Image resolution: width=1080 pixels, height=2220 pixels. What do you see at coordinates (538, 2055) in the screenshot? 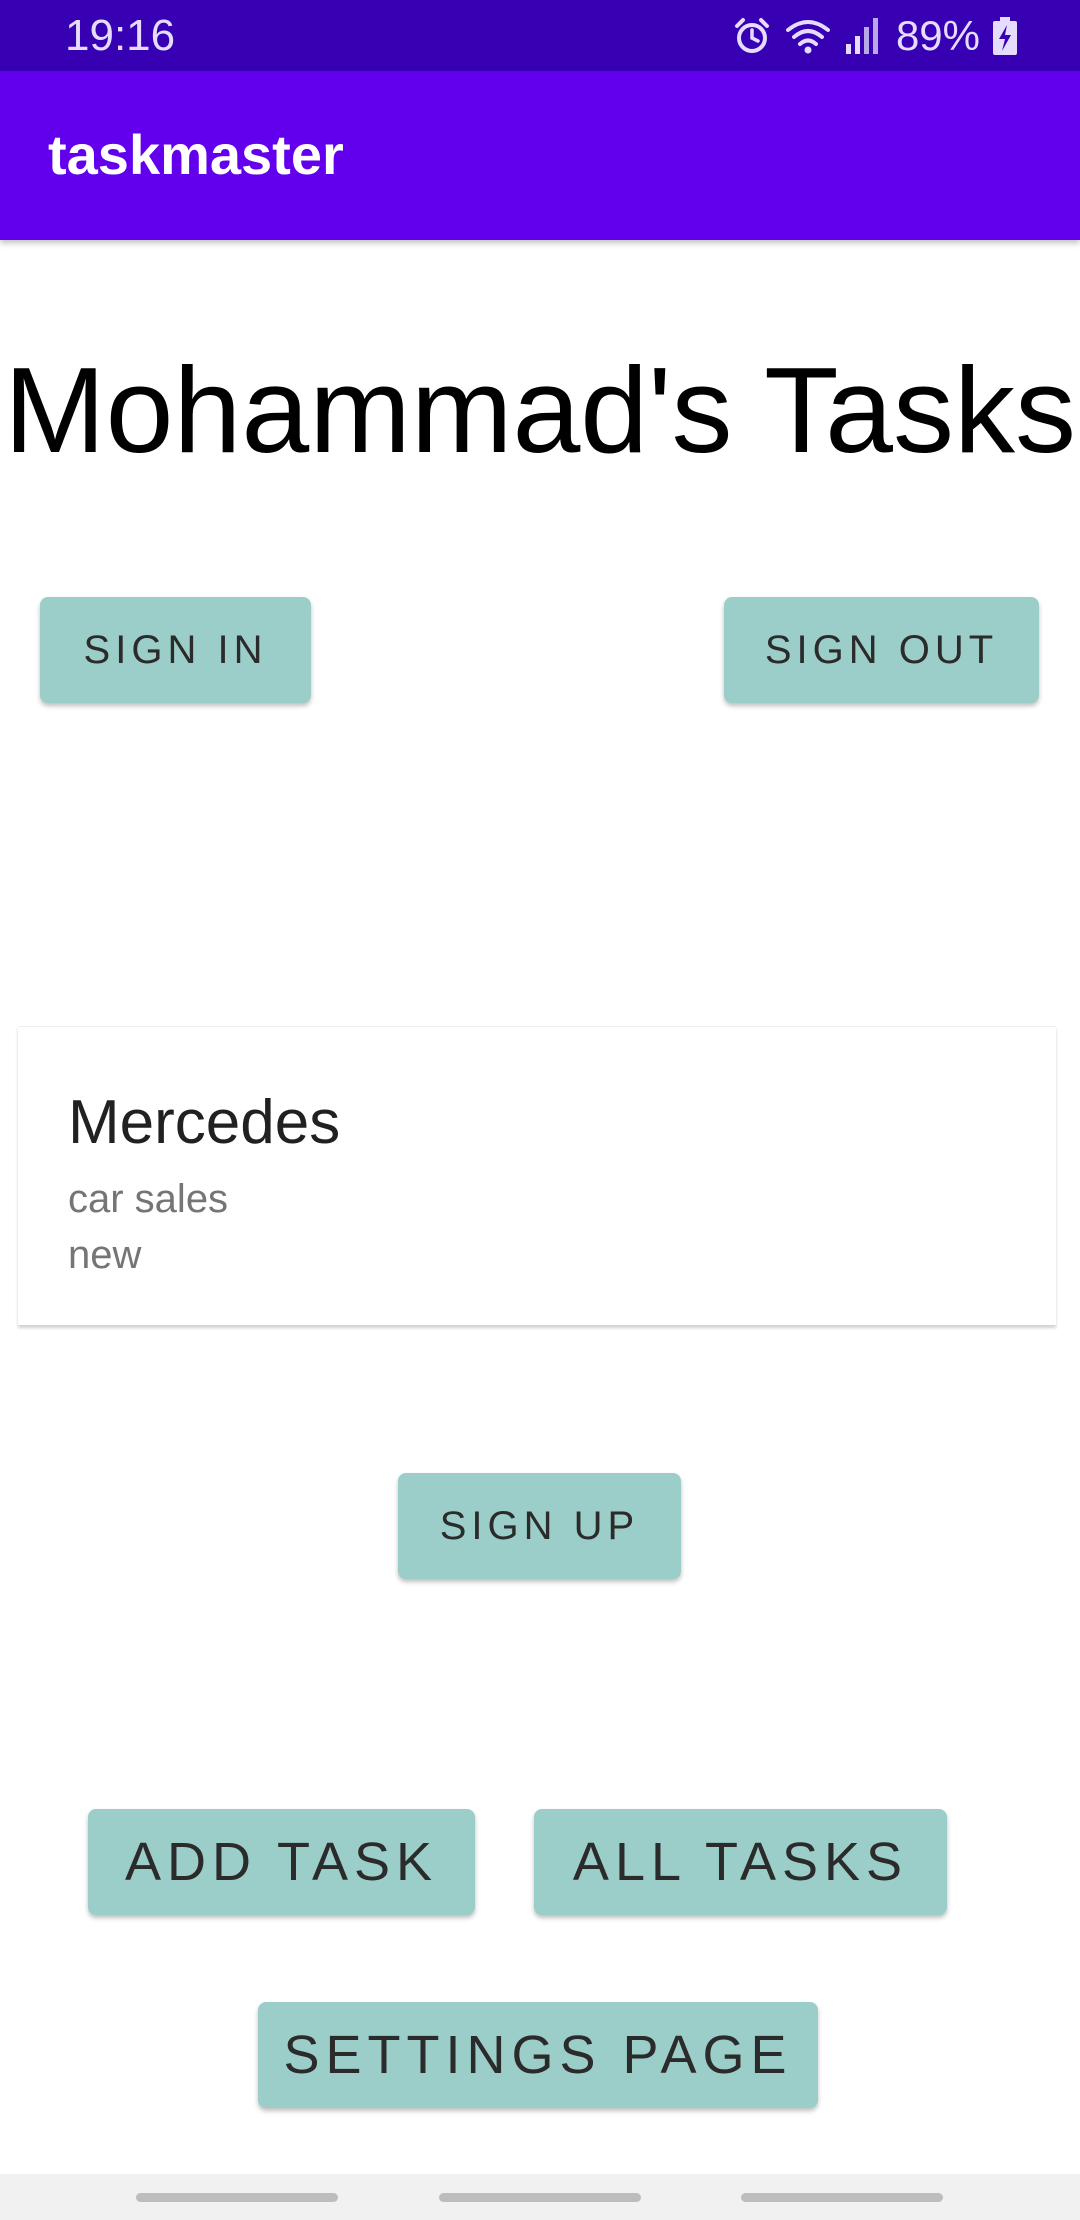
I see `settings-page-button: SETTINGS PAGE` at bounding box center [538, 2055].